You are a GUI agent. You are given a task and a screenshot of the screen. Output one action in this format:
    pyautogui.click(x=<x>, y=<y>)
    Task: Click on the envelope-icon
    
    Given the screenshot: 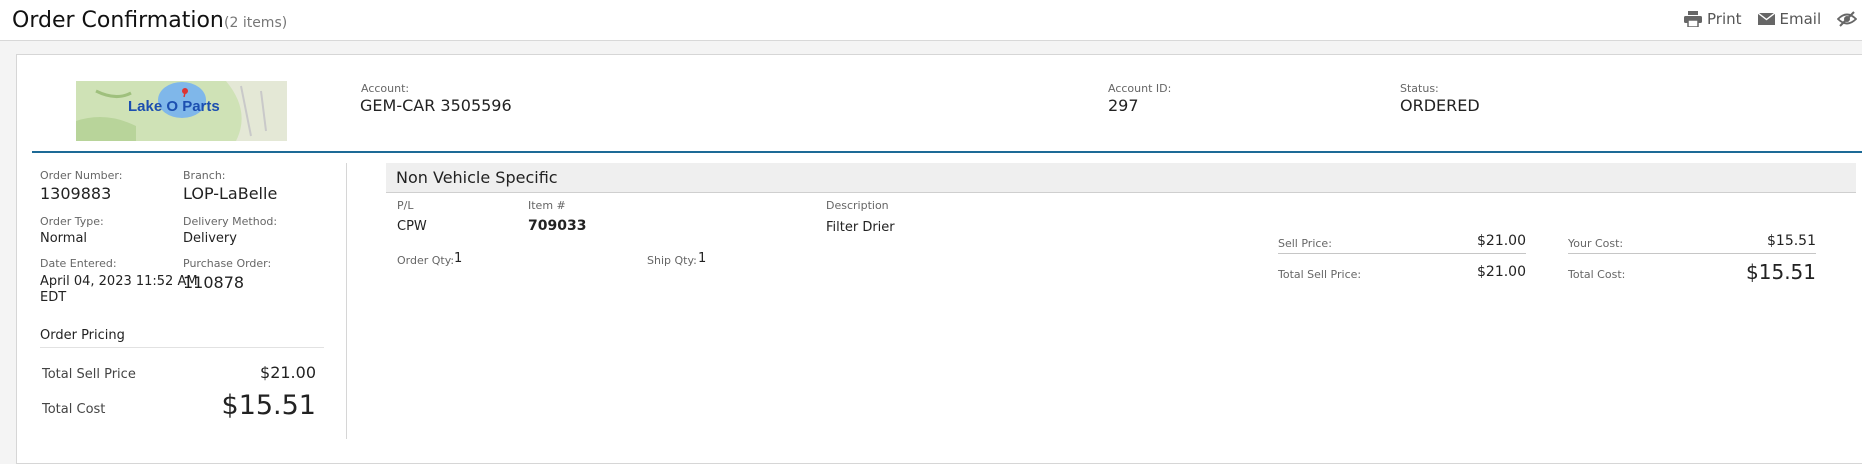 What is the action you would take?
    pyautogui.click(x=1766, y=19)
    